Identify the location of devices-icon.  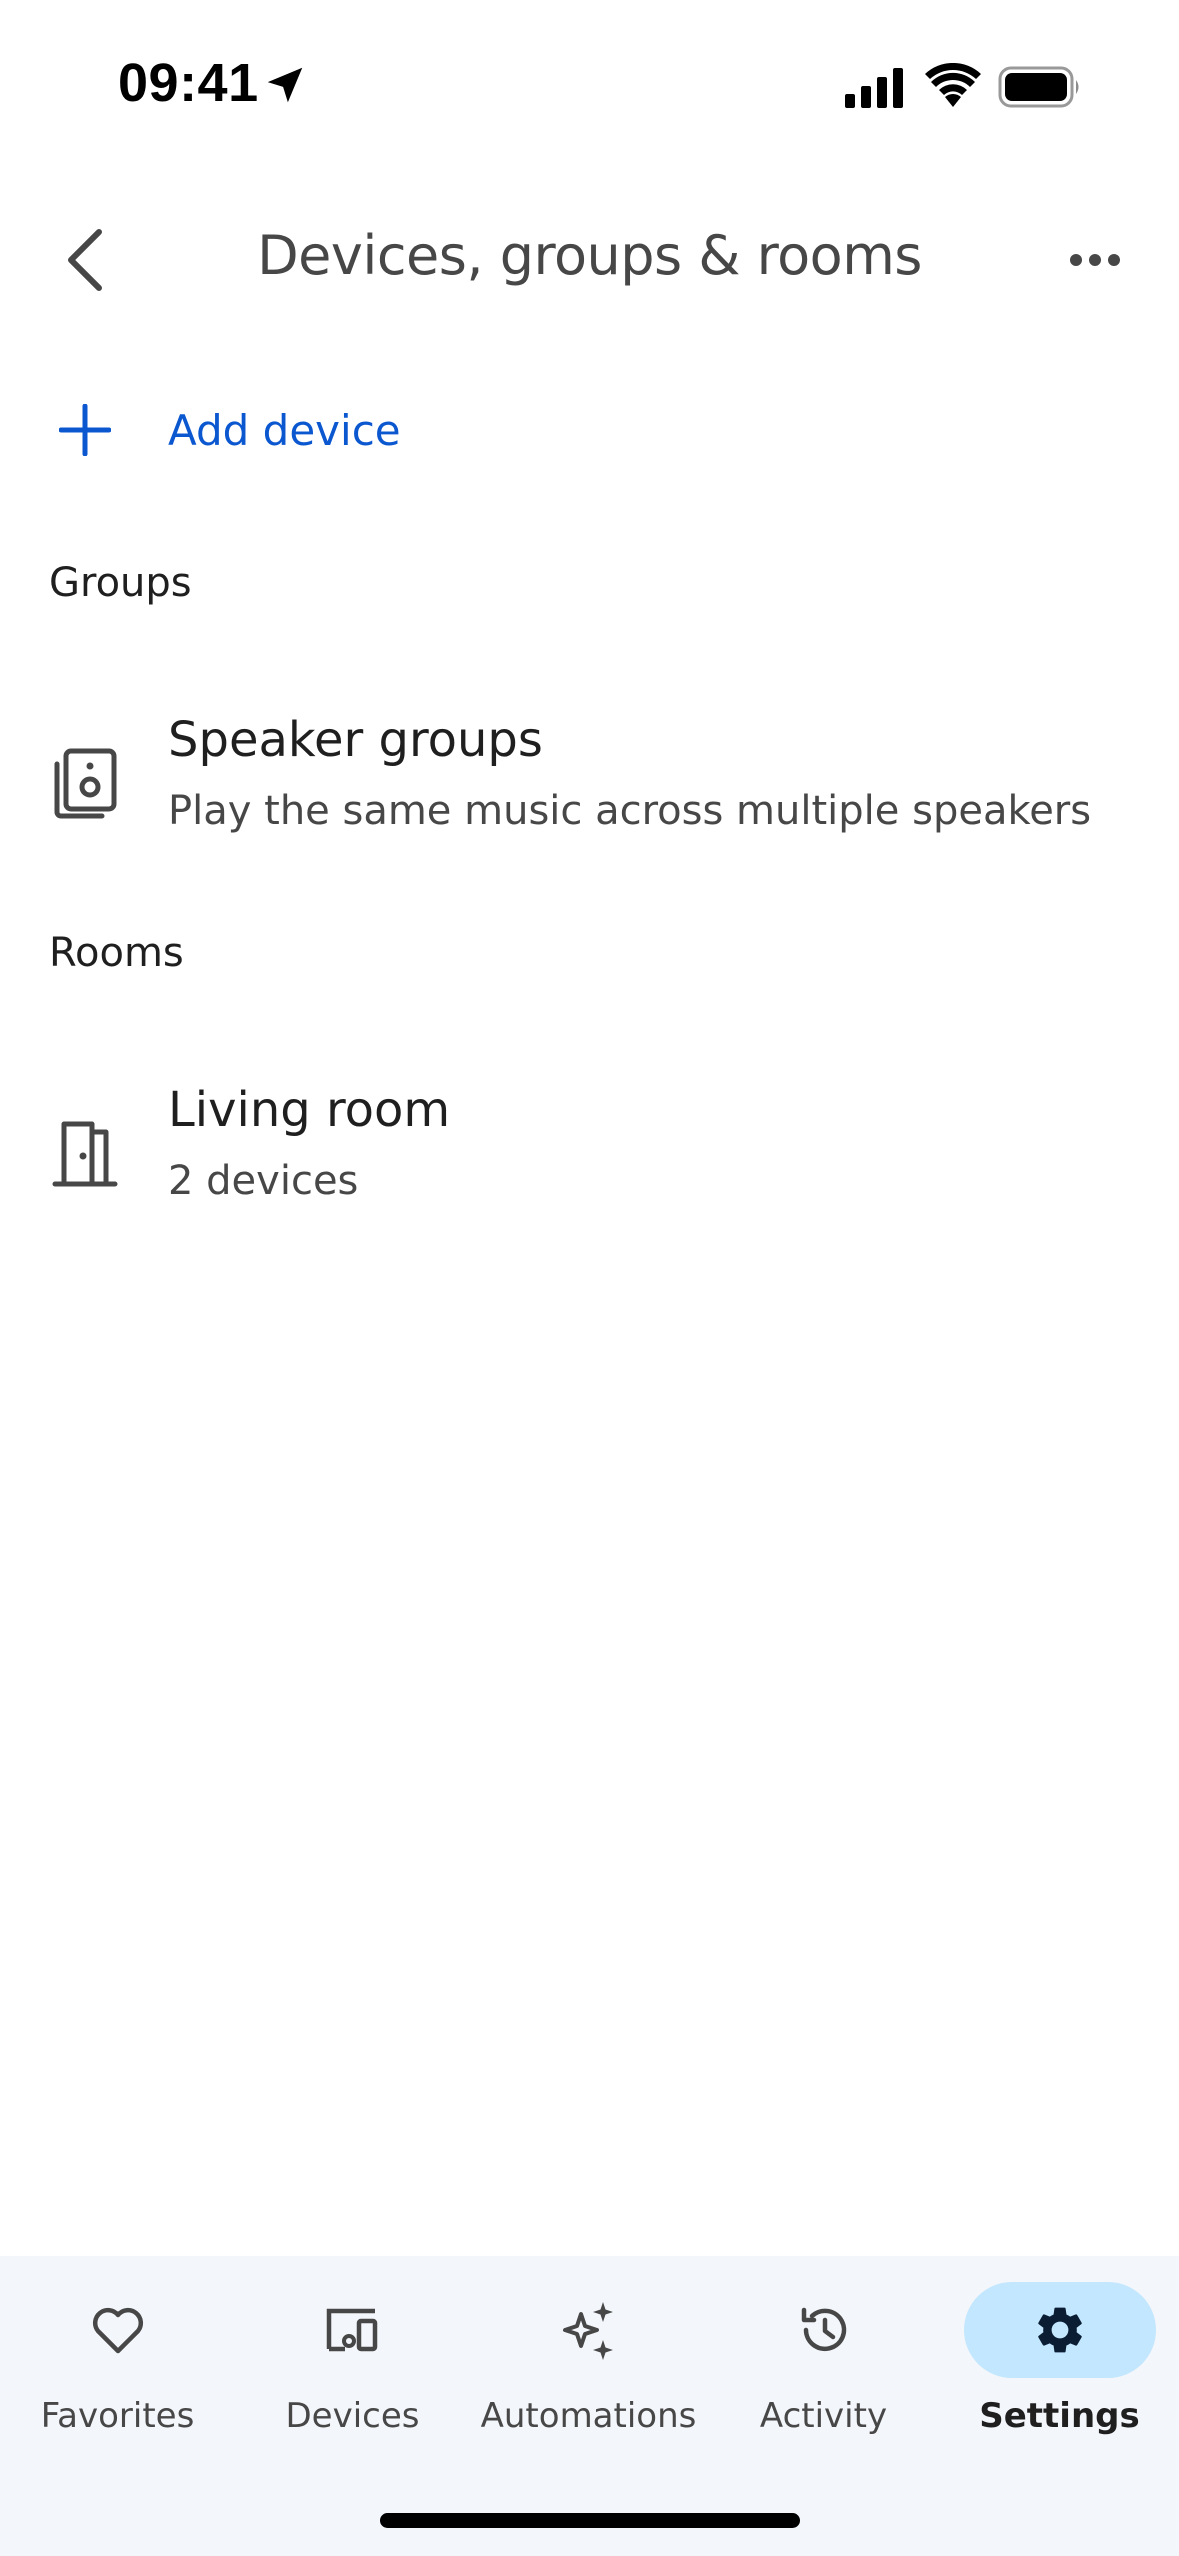
(351, 2330).